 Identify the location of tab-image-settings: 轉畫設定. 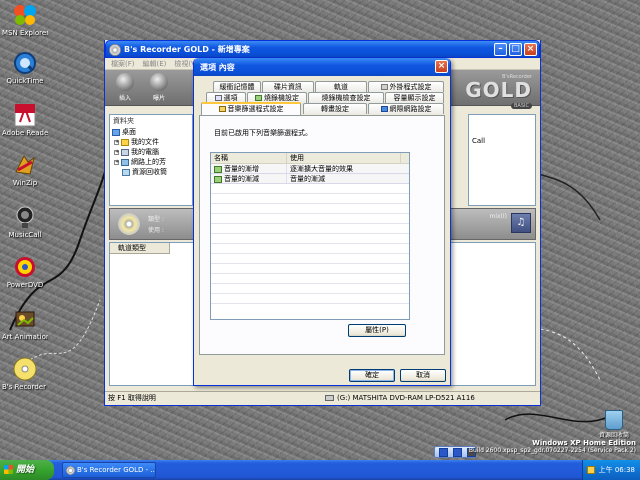
(335, 108).